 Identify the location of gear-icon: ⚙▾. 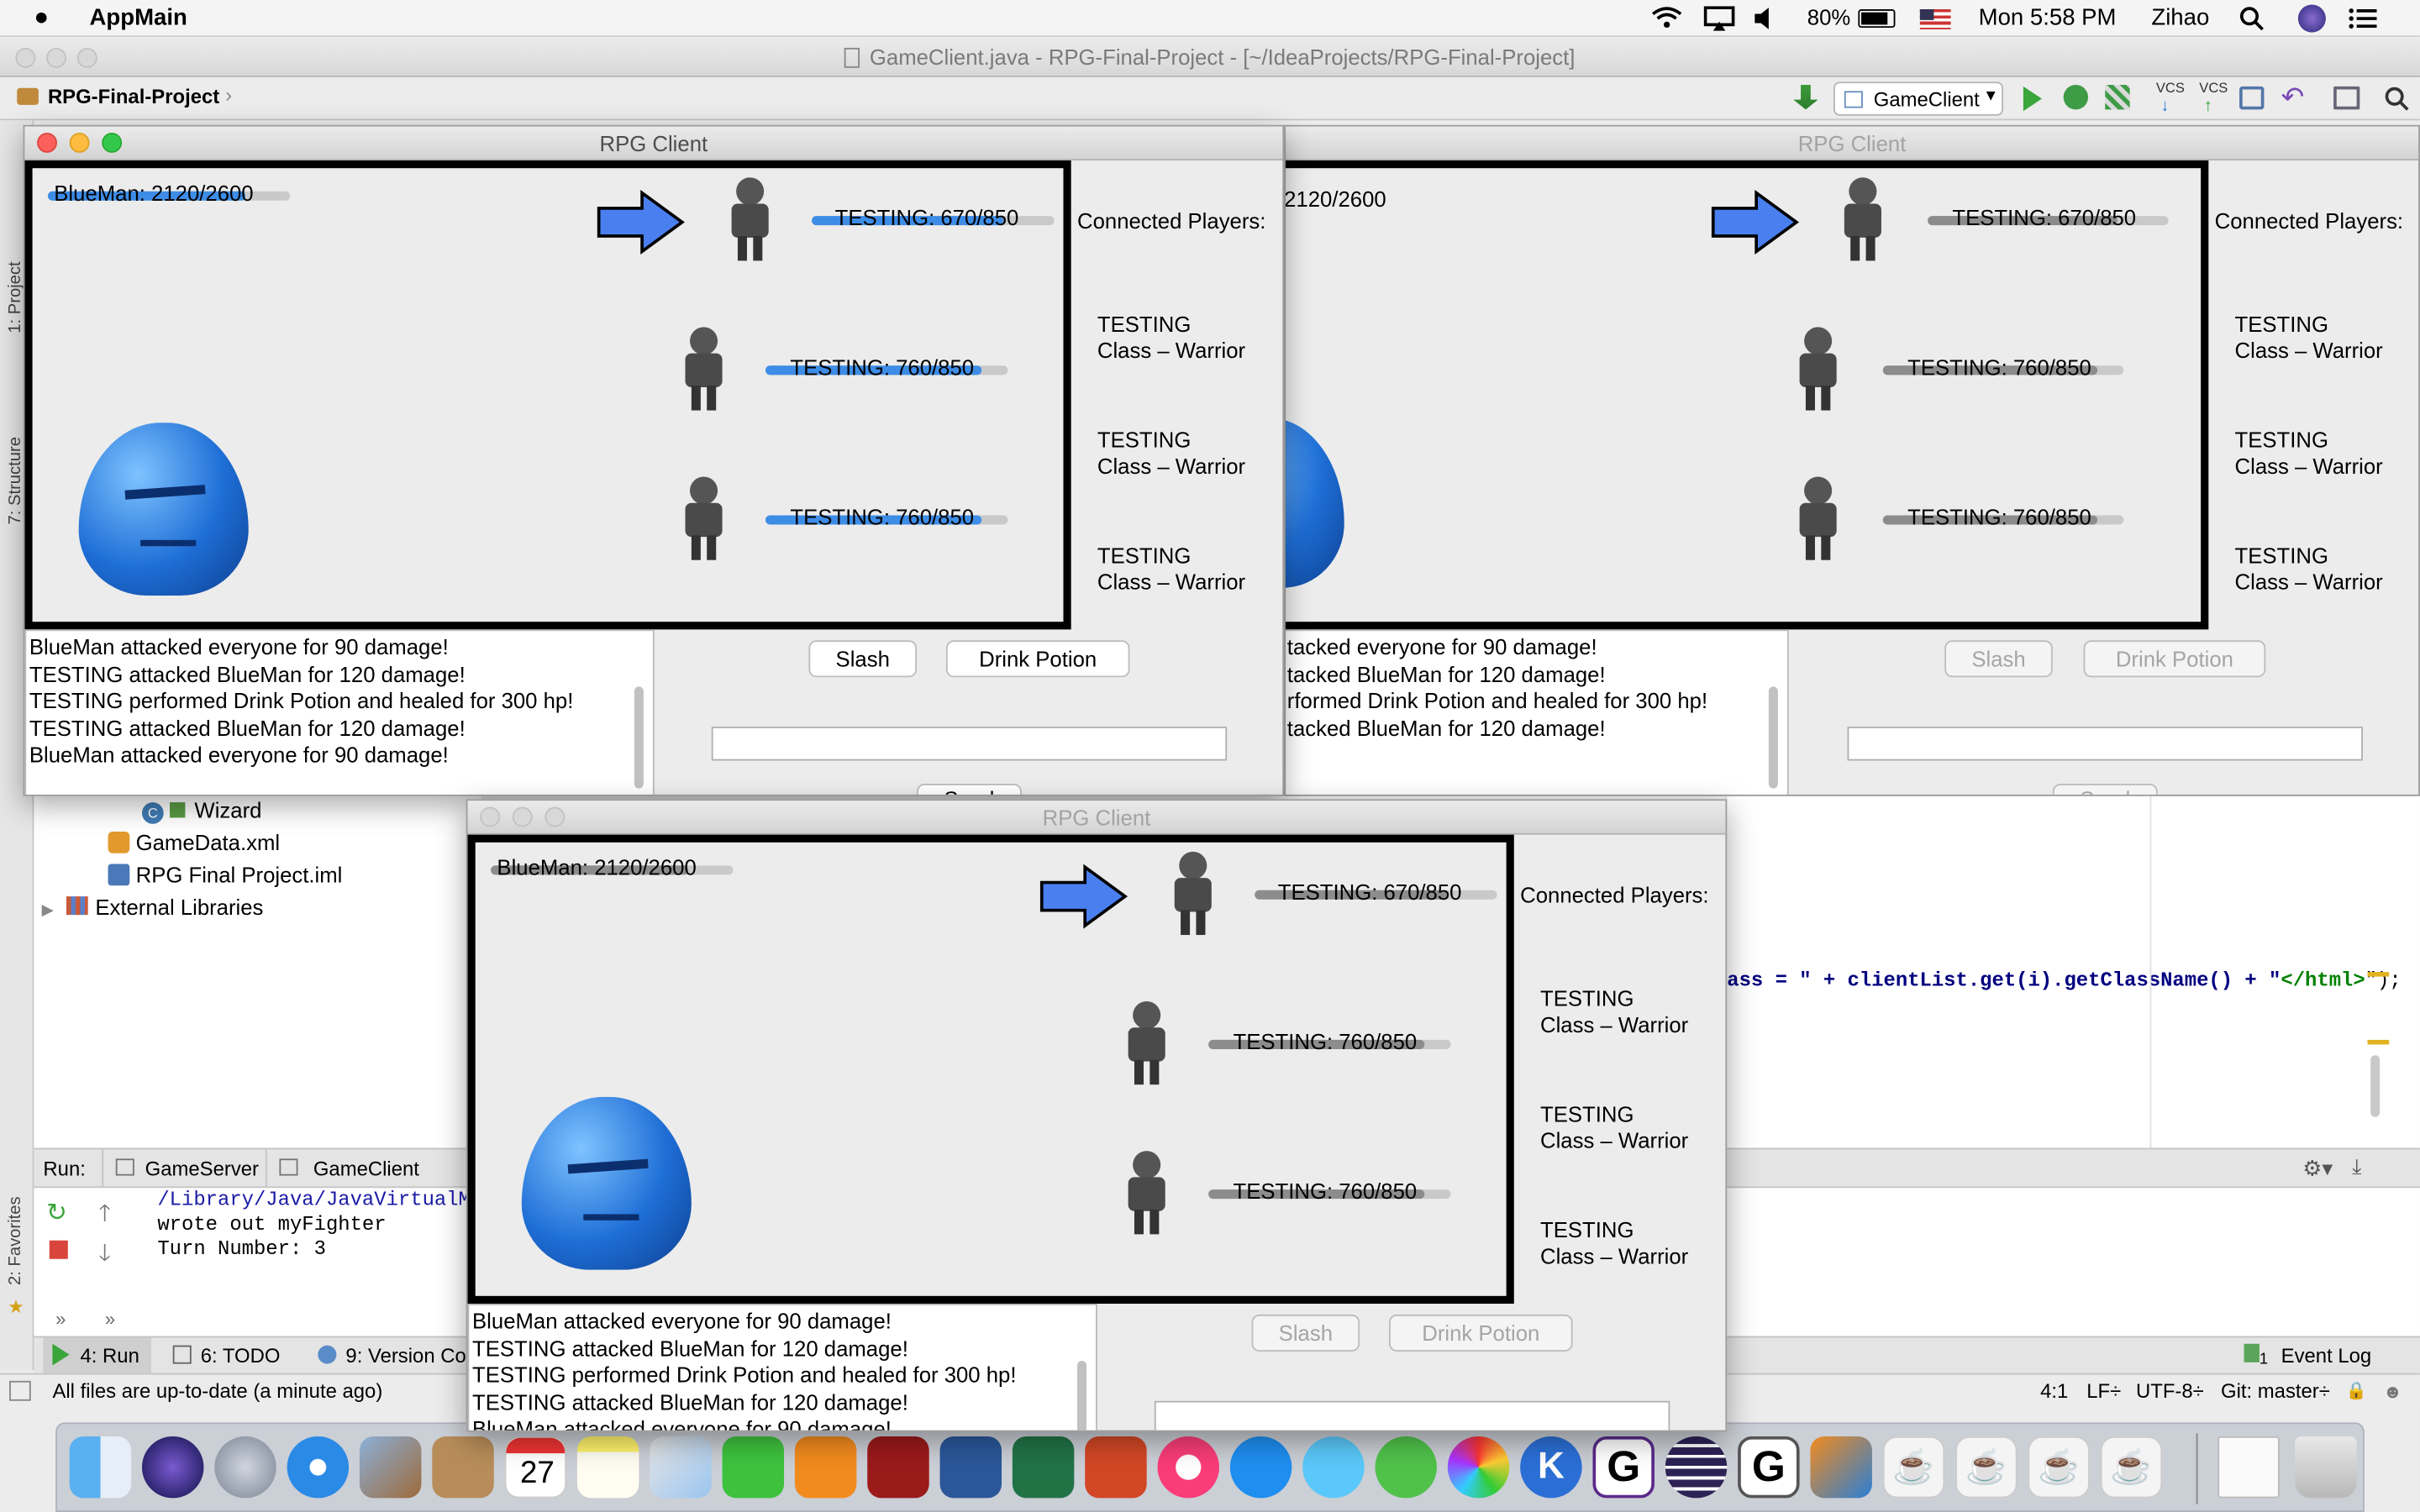
(2317, 1169).